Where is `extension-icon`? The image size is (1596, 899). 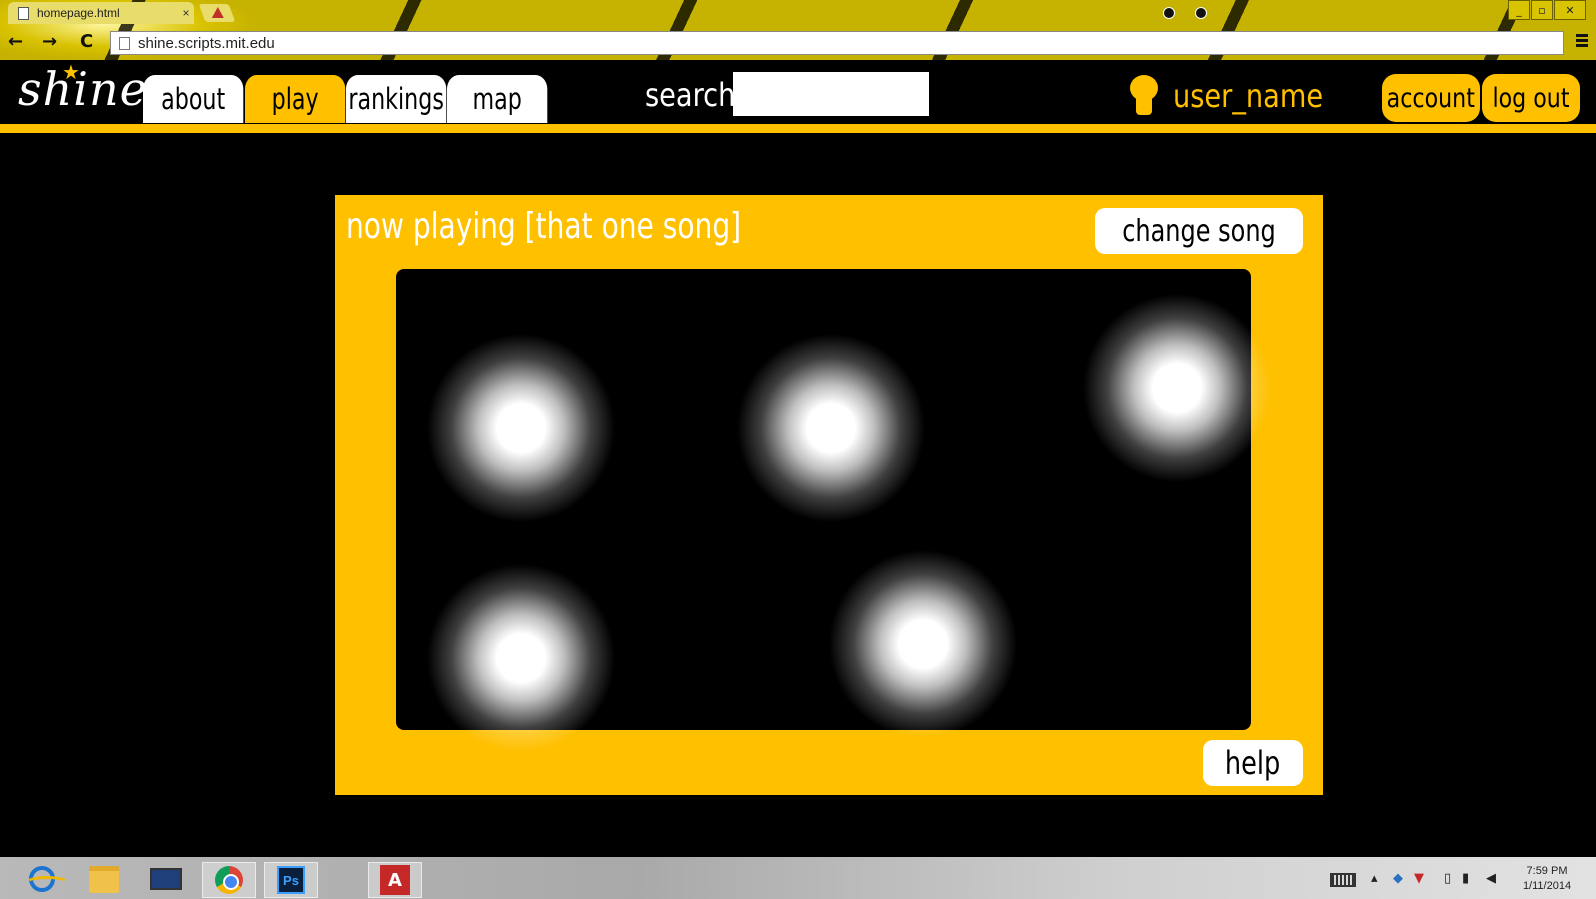
extension-icon is located at coordinates (217, 12).